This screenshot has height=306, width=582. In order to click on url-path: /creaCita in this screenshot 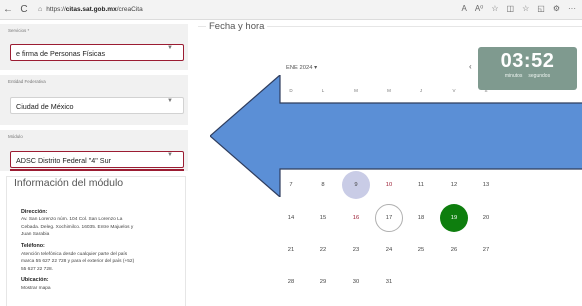, I will do `click(129, 9)`.